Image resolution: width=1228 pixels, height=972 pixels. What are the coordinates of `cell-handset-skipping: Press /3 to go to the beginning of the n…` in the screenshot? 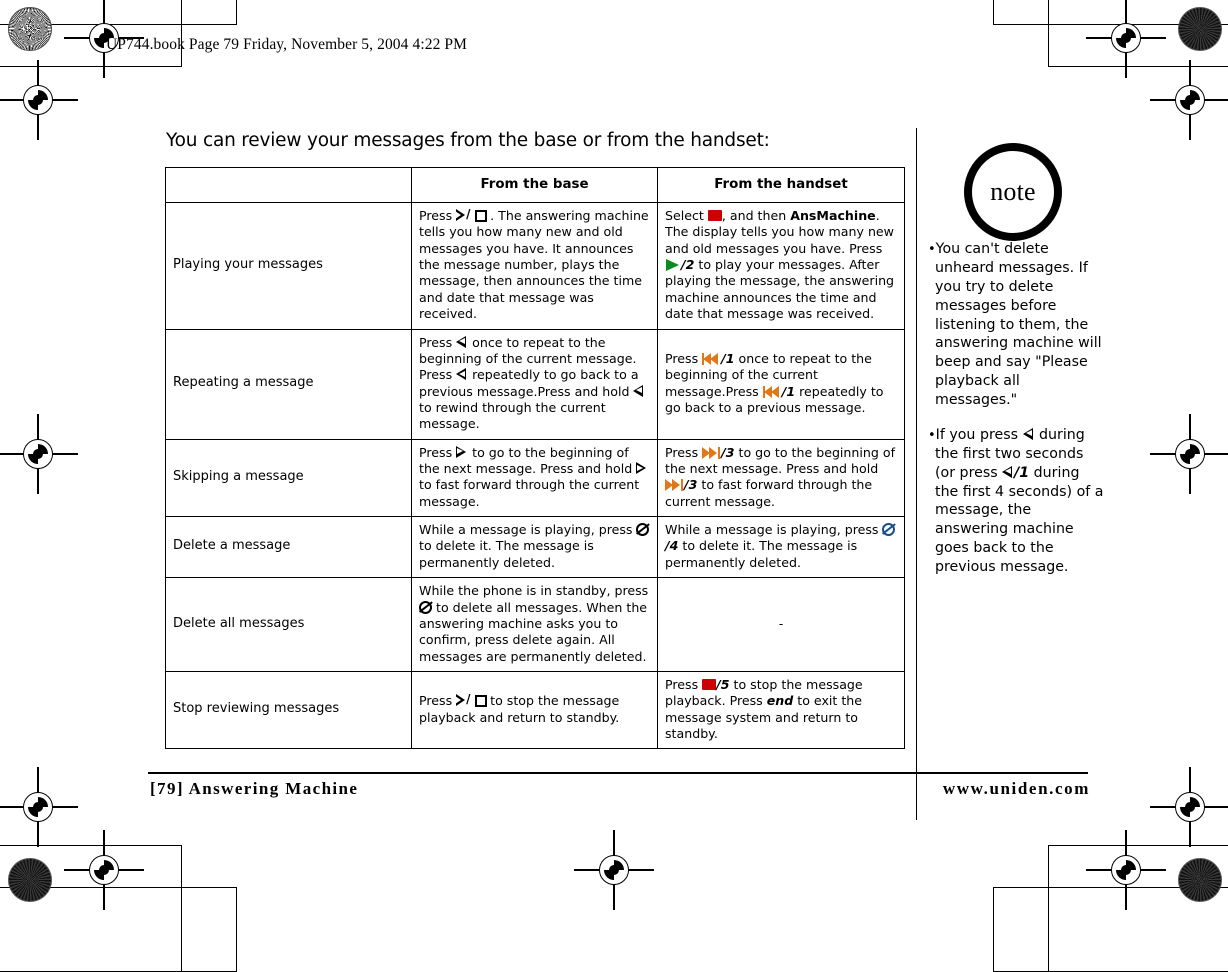 It's located at (781, 478).